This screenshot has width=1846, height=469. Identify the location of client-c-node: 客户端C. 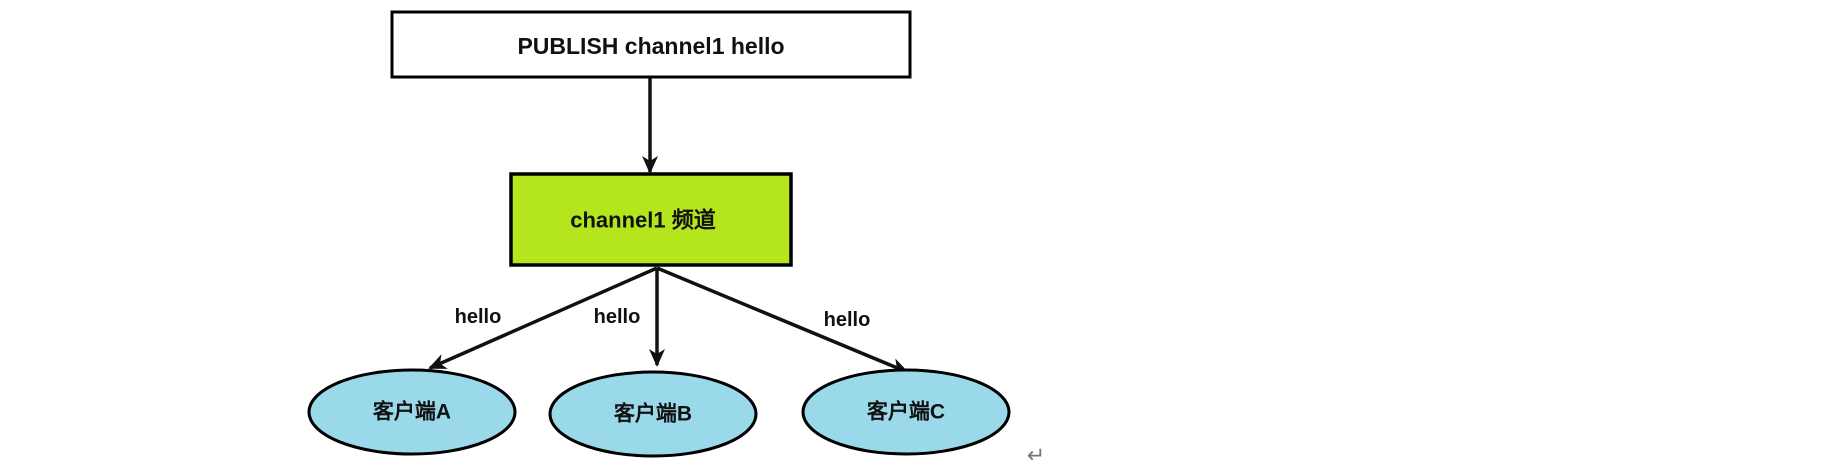
(906, 412).